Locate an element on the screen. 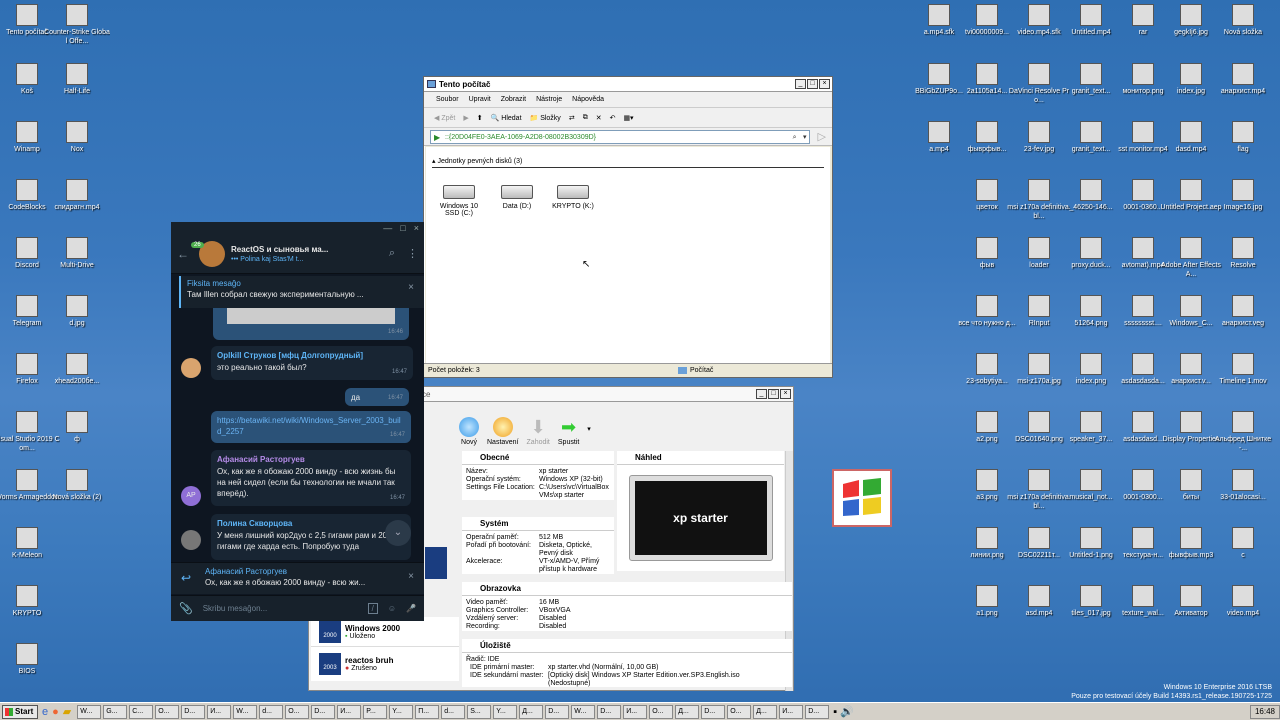 Image resolution: width=1280 pixels, height=720 pixels. windows-logo-icon is located at coordinates (862, 498).